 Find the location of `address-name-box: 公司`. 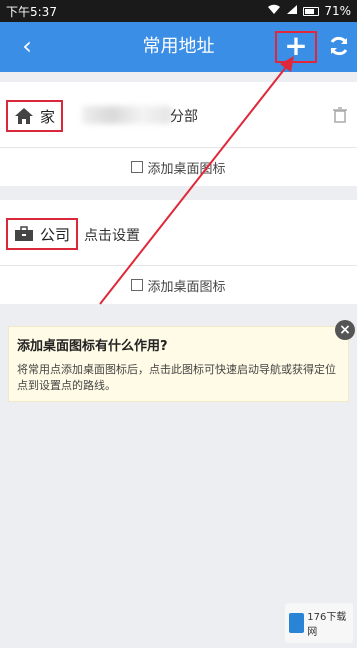

address-name-box: 公司 is located at coordinates (42, 234).